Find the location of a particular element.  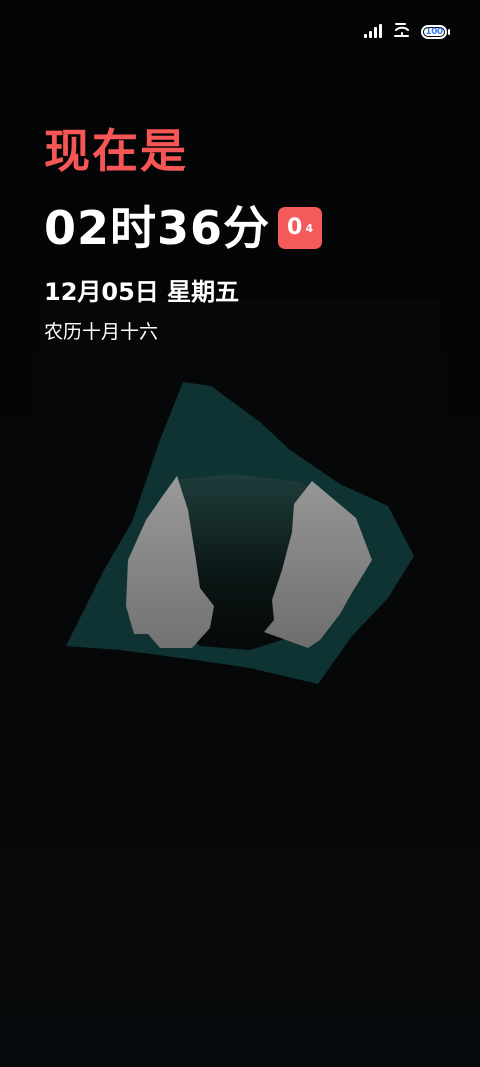

time-display: 02时36分 is located at coordinates (157, 228).